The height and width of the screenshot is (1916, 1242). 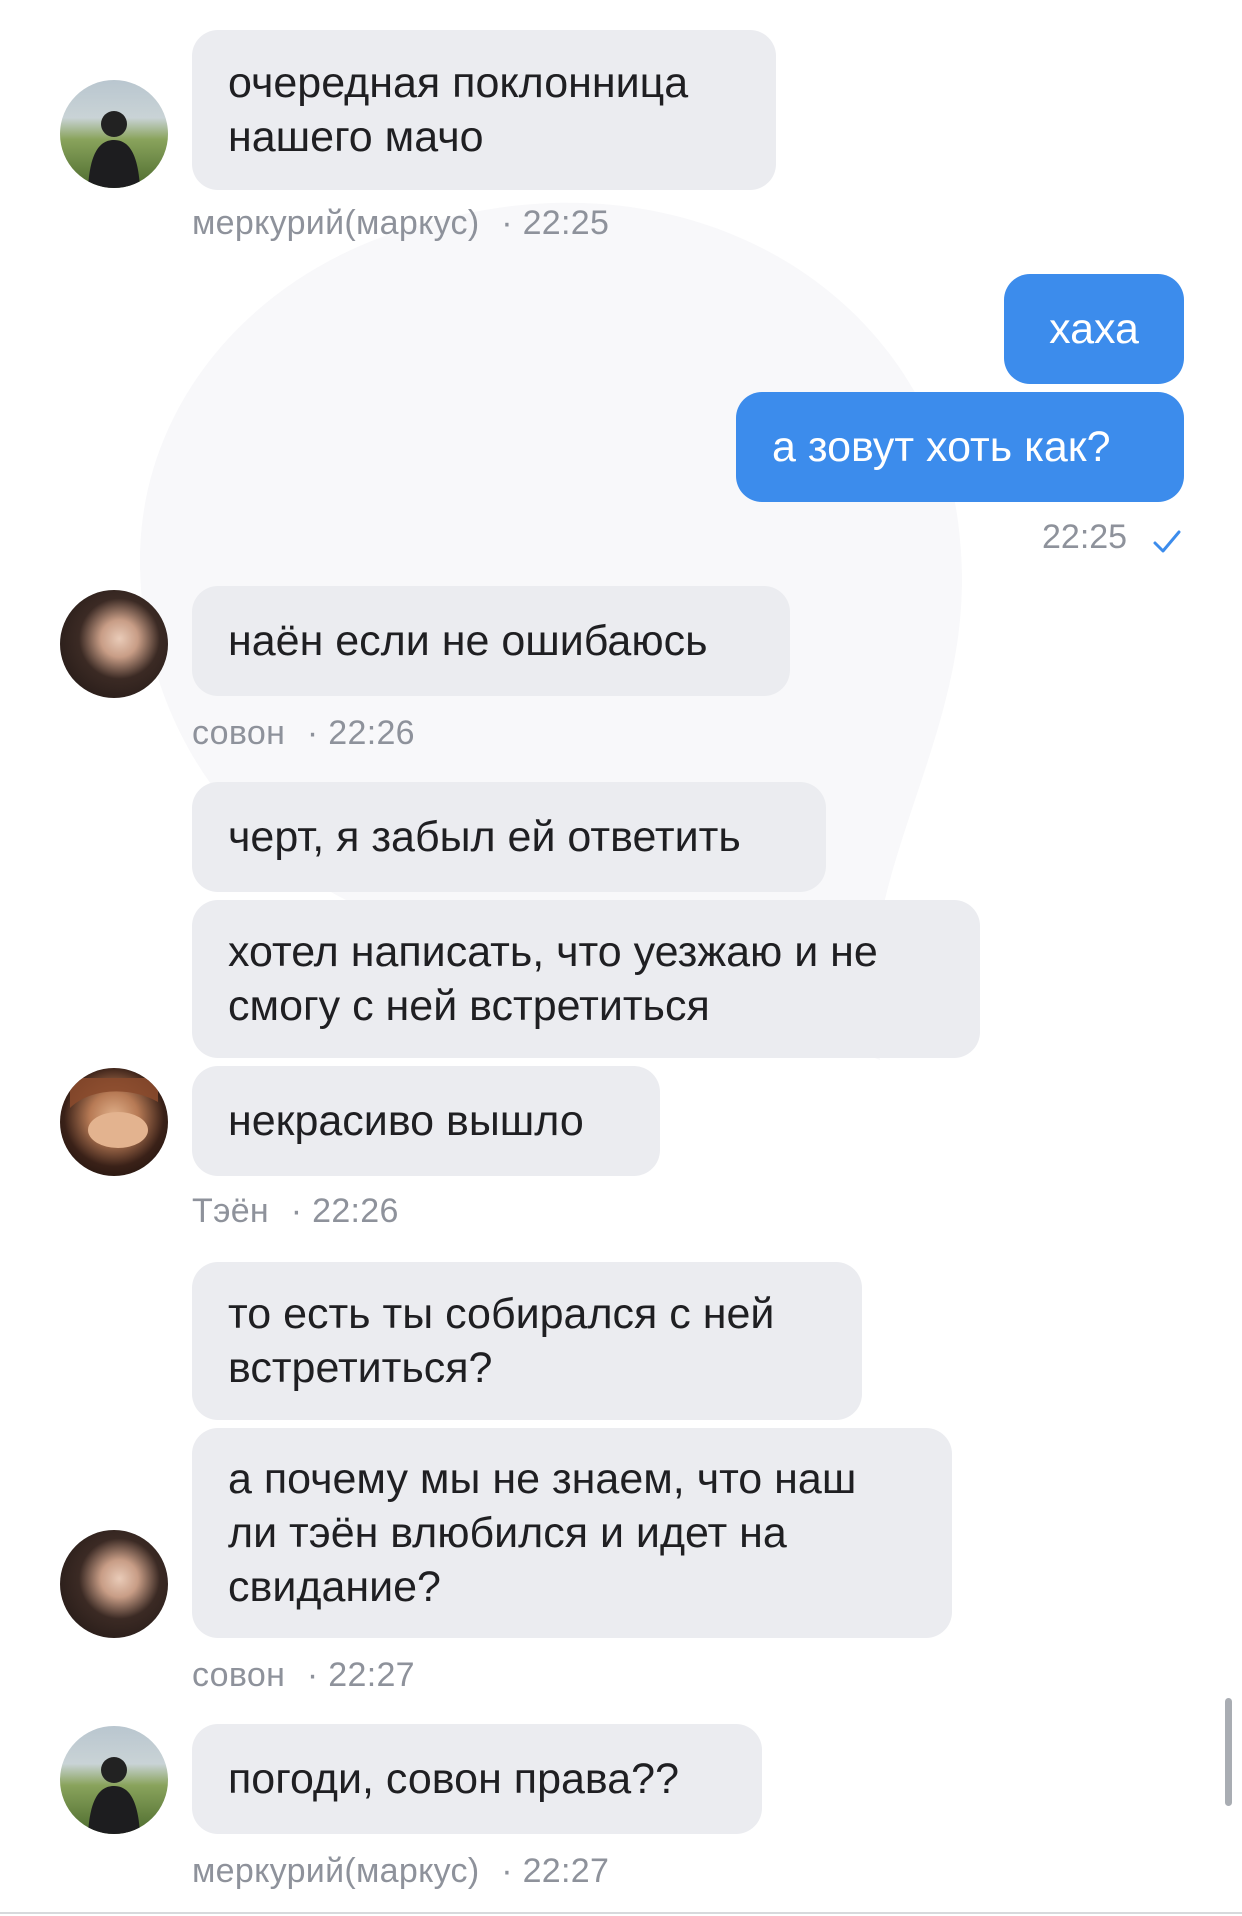 I want to click on message-text: а зовут хоть как?, so click(x=941, y=447).